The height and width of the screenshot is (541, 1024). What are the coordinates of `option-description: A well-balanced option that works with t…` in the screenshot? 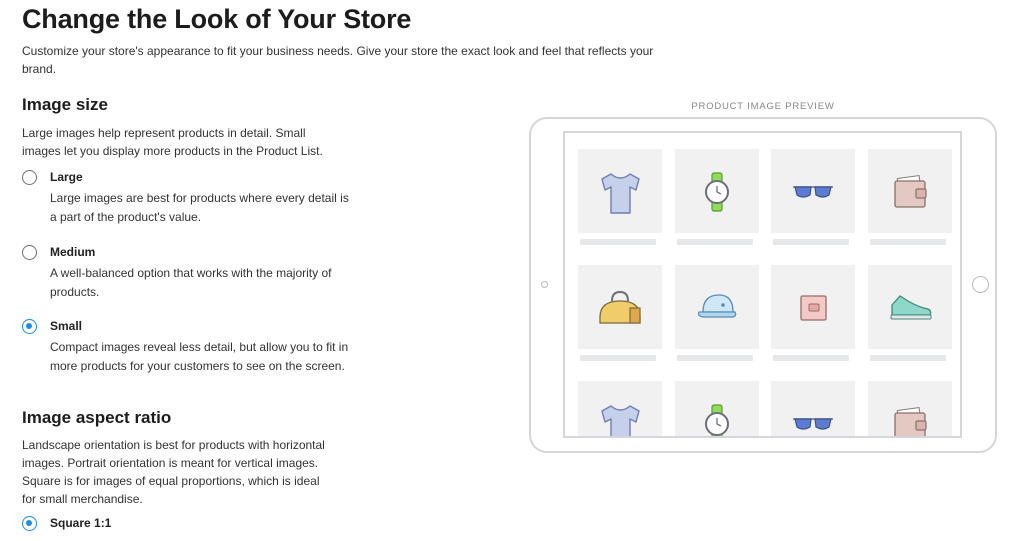 It's located at (191, 282).